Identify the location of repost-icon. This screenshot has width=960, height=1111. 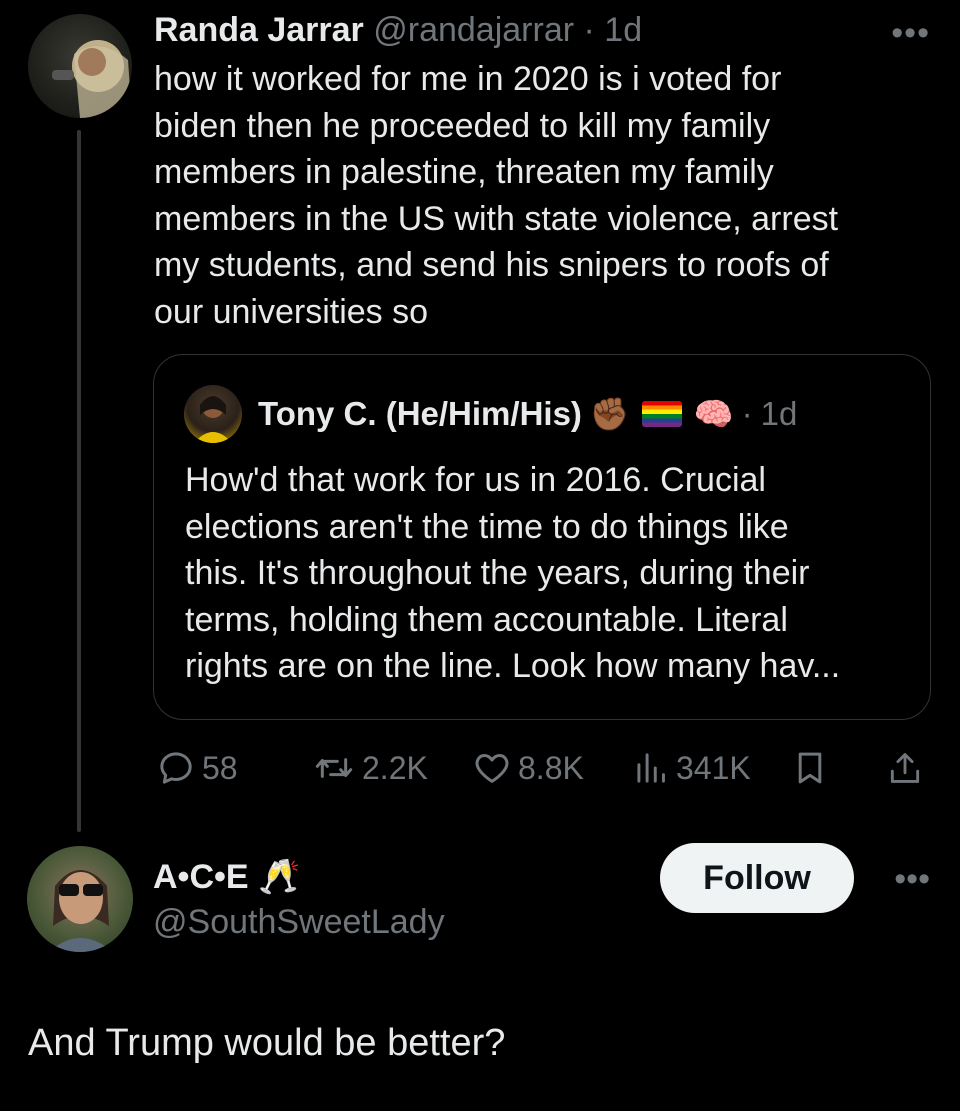
(334, 768).